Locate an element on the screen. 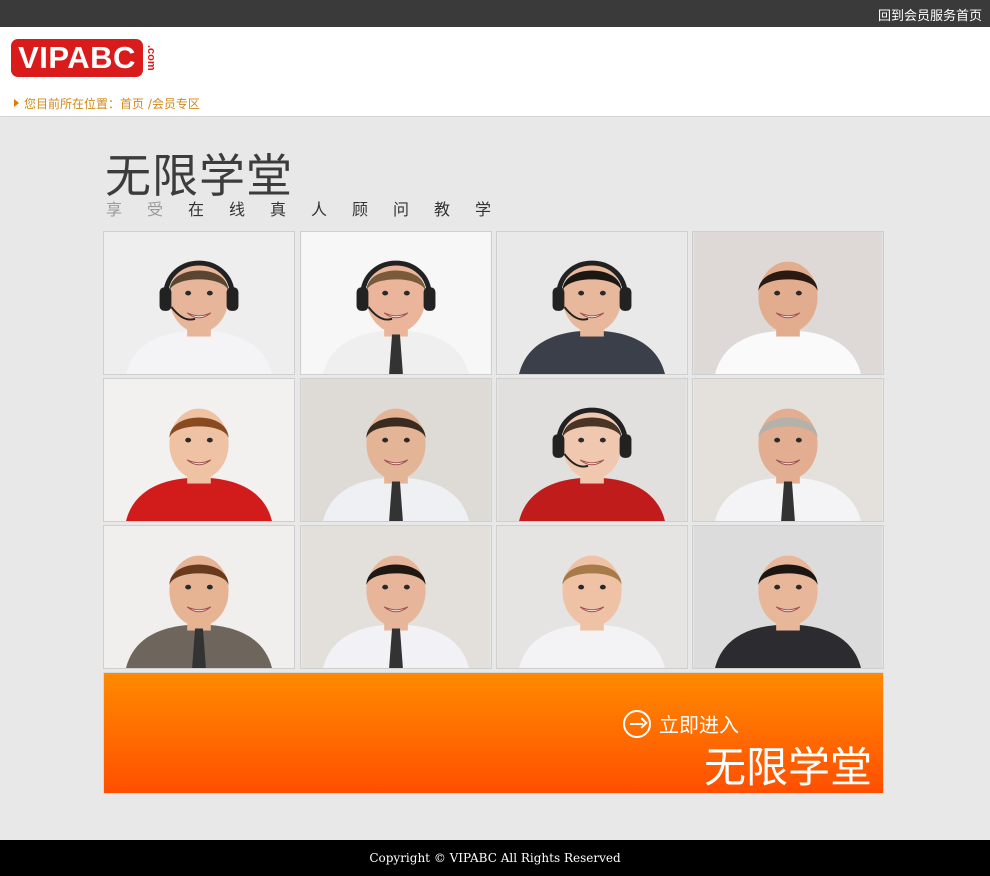  breadcrumb-home-link: 首页 is located at coordinates (132, 104).